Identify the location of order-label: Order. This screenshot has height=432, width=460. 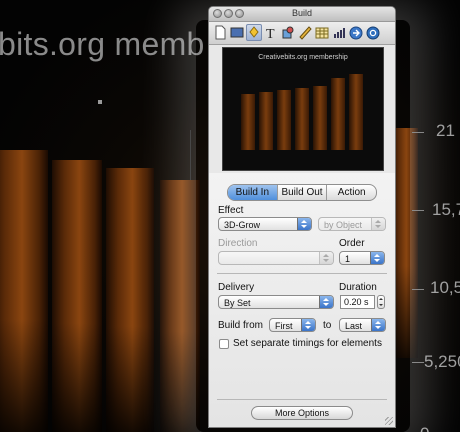
(352, 243).